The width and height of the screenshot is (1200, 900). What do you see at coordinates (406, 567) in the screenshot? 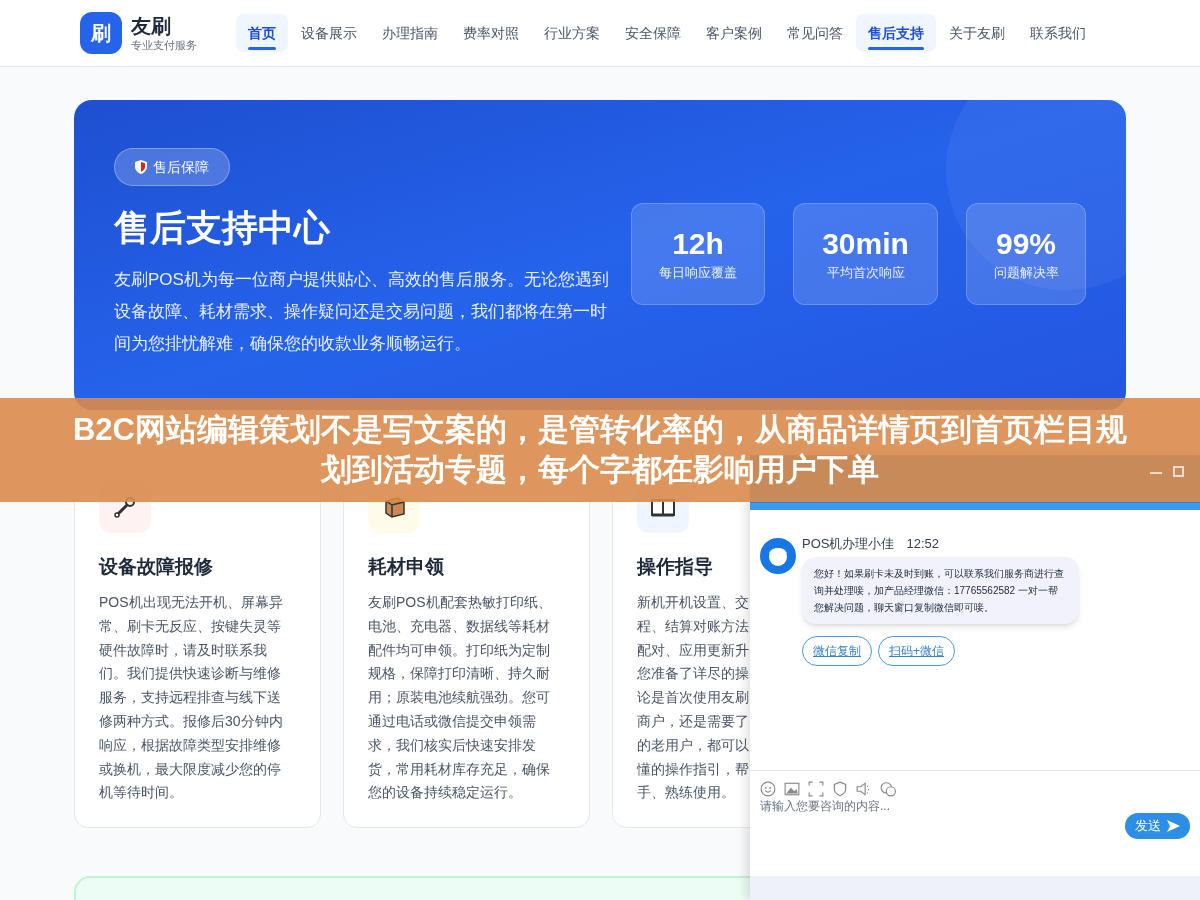
I see `card-title: 耗材申领` at bounding box center [406, 567].